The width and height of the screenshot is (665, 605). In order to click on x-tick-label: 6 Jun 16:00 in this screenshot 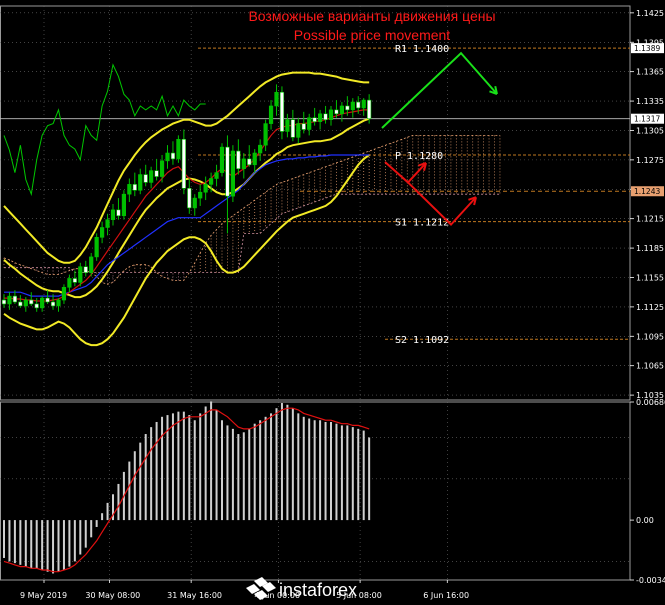, I will do `click(446, 595)`.